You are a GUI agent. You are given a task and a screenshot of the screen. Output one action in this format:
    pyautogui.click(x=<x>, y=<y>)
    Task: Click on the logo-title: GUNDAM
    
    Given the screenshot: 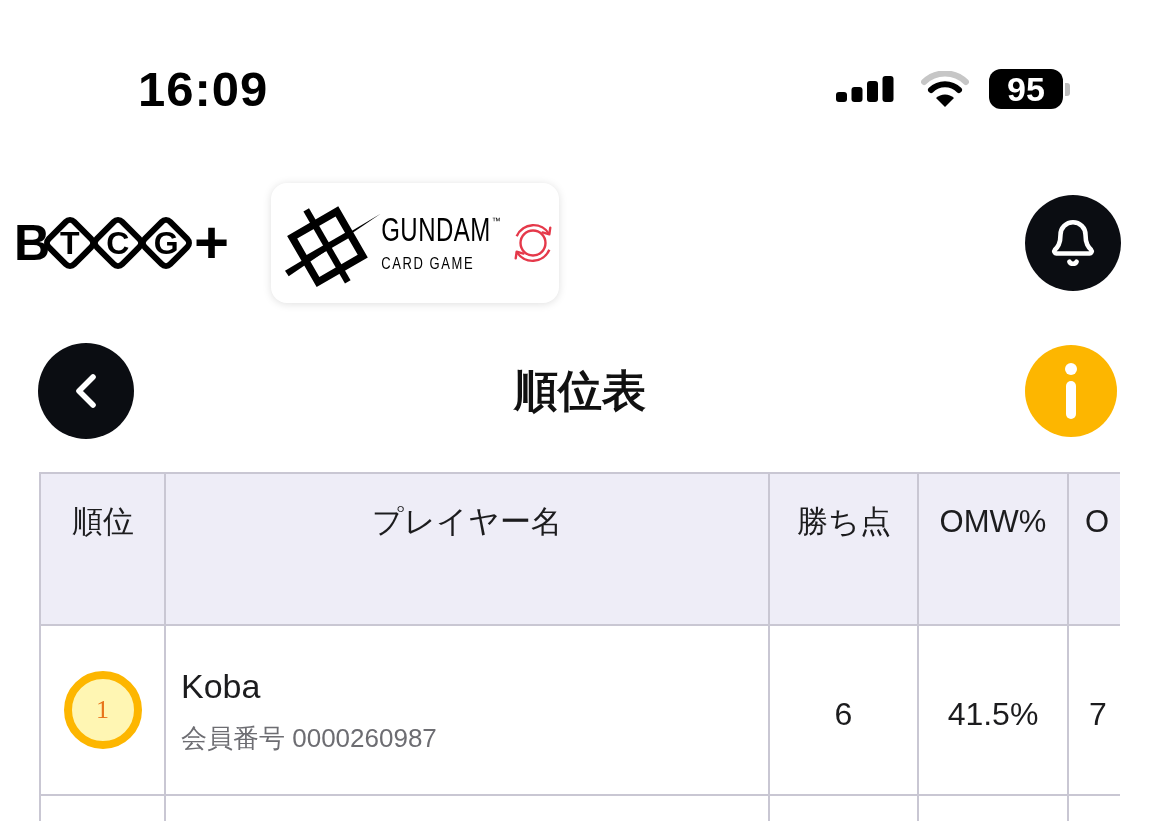 What is the action you would take?
    pyautogui.click(x=436, y=229)
    